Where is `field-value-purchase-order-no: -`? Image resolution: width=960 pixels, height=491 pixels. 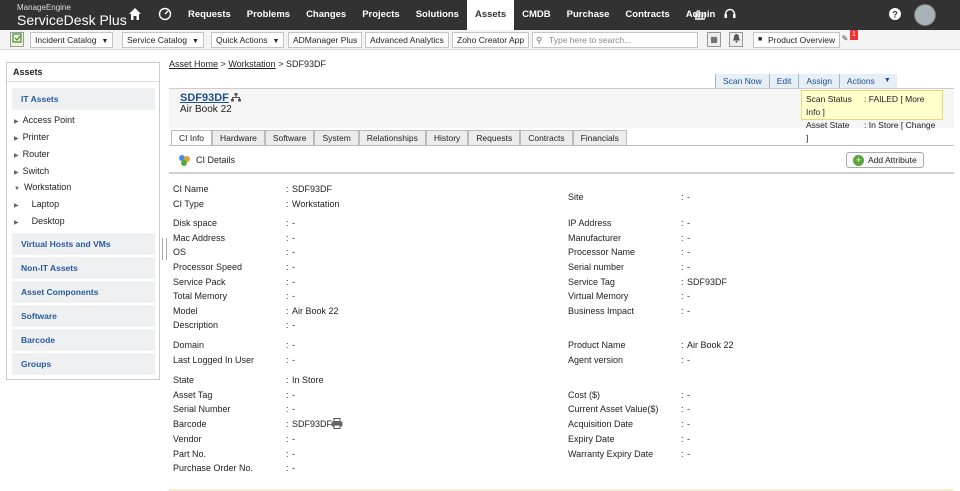 field-value-purchase-order-no: - is located at coordinates (293, 468).